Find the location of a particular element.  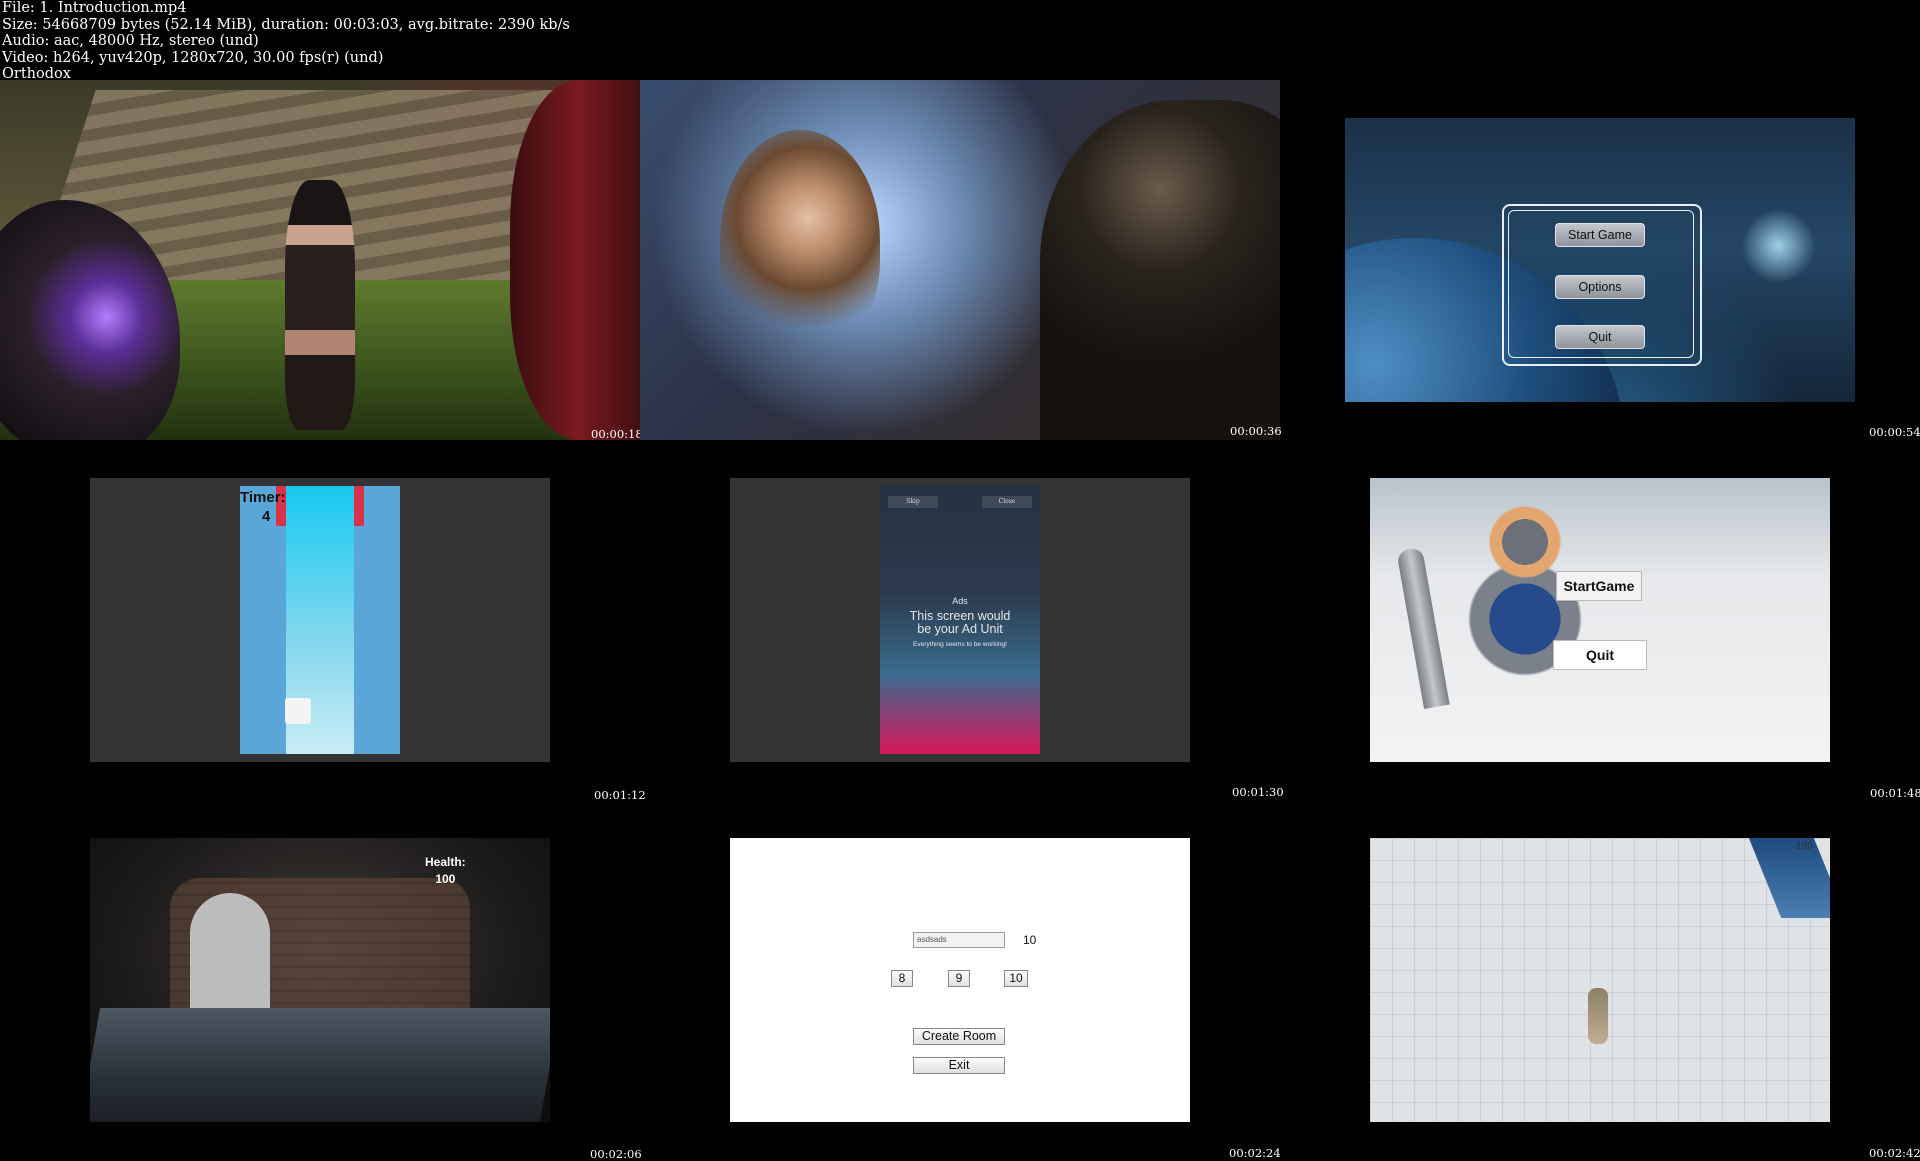

room-name-input: asdsads is located at coordinates (959, 940).